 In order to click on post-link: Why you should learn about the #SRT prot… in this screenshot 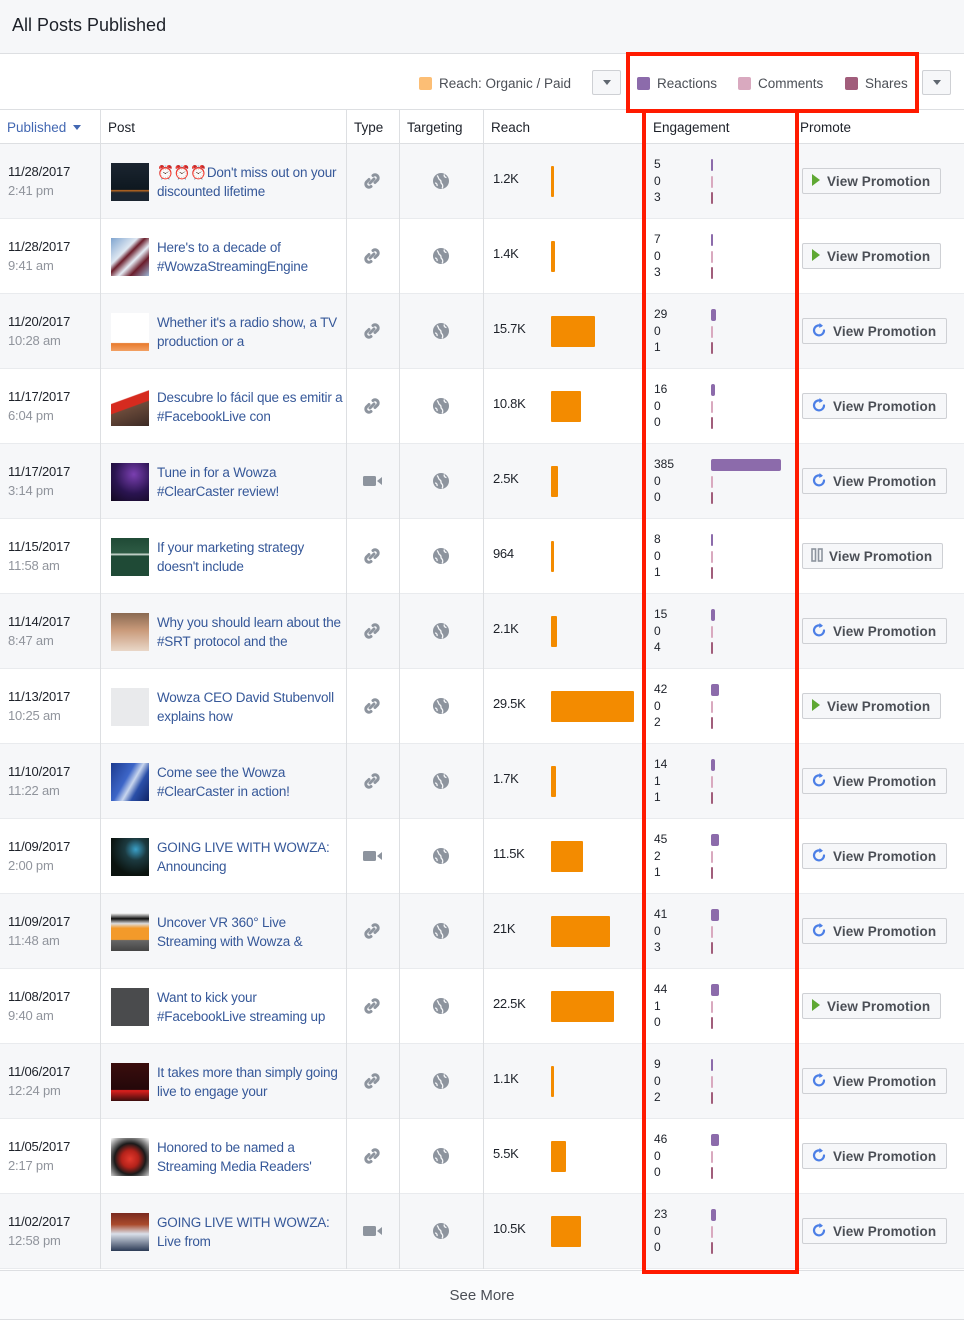, I will do `click(250, 632)`.